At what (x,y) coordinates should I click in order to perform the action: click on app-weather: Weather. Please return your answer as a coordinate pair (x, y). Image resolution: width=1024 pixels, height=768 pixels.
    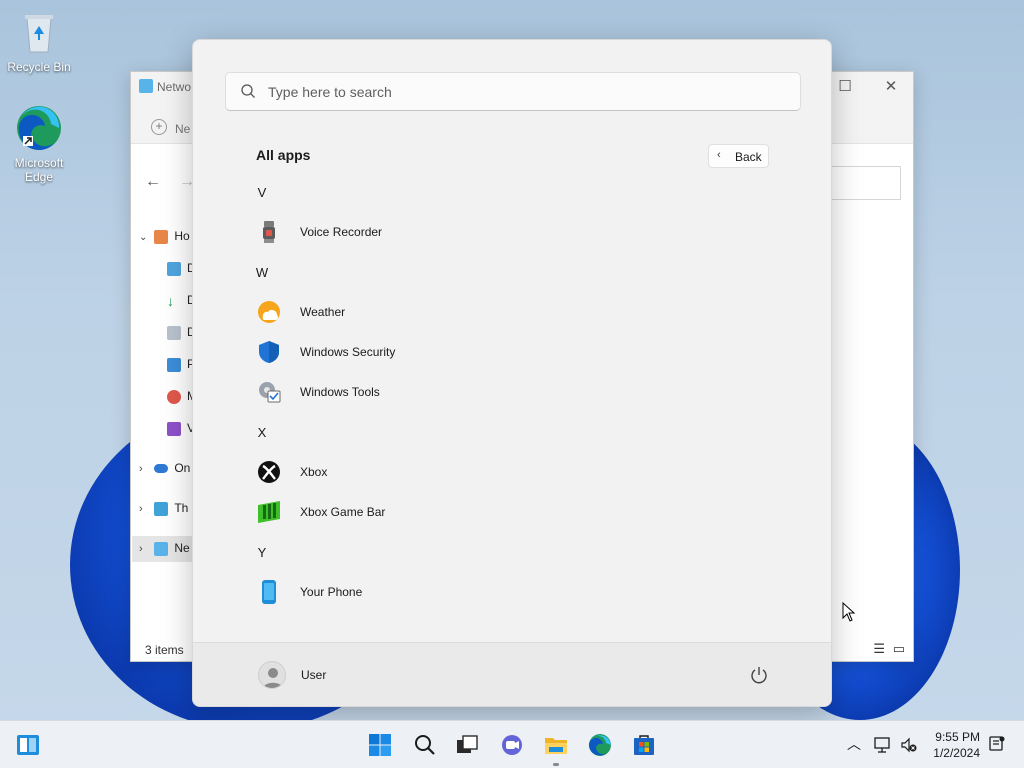
    Looking at the image, I should click on (399, 312).